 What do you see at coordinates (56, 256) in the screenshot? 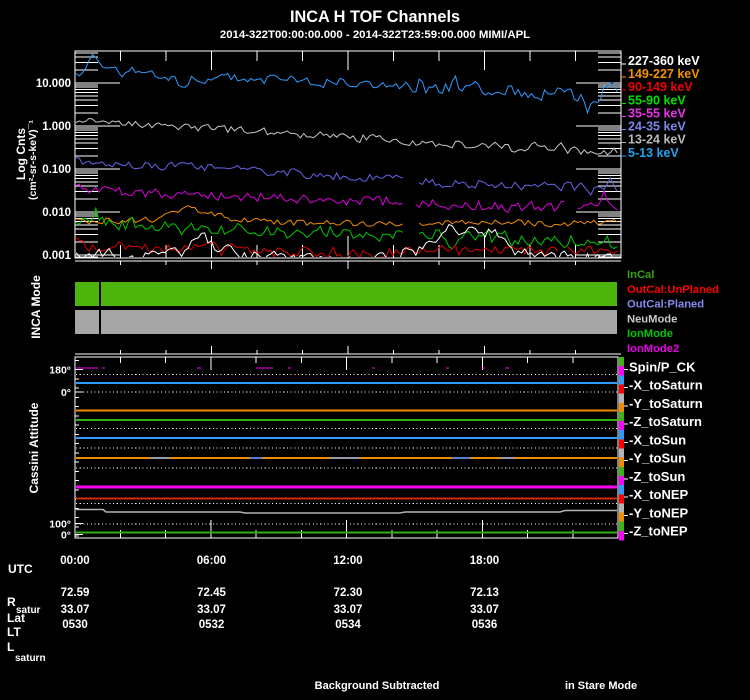
I see `svg-text: 0.001` at bounding box center [56, 256].